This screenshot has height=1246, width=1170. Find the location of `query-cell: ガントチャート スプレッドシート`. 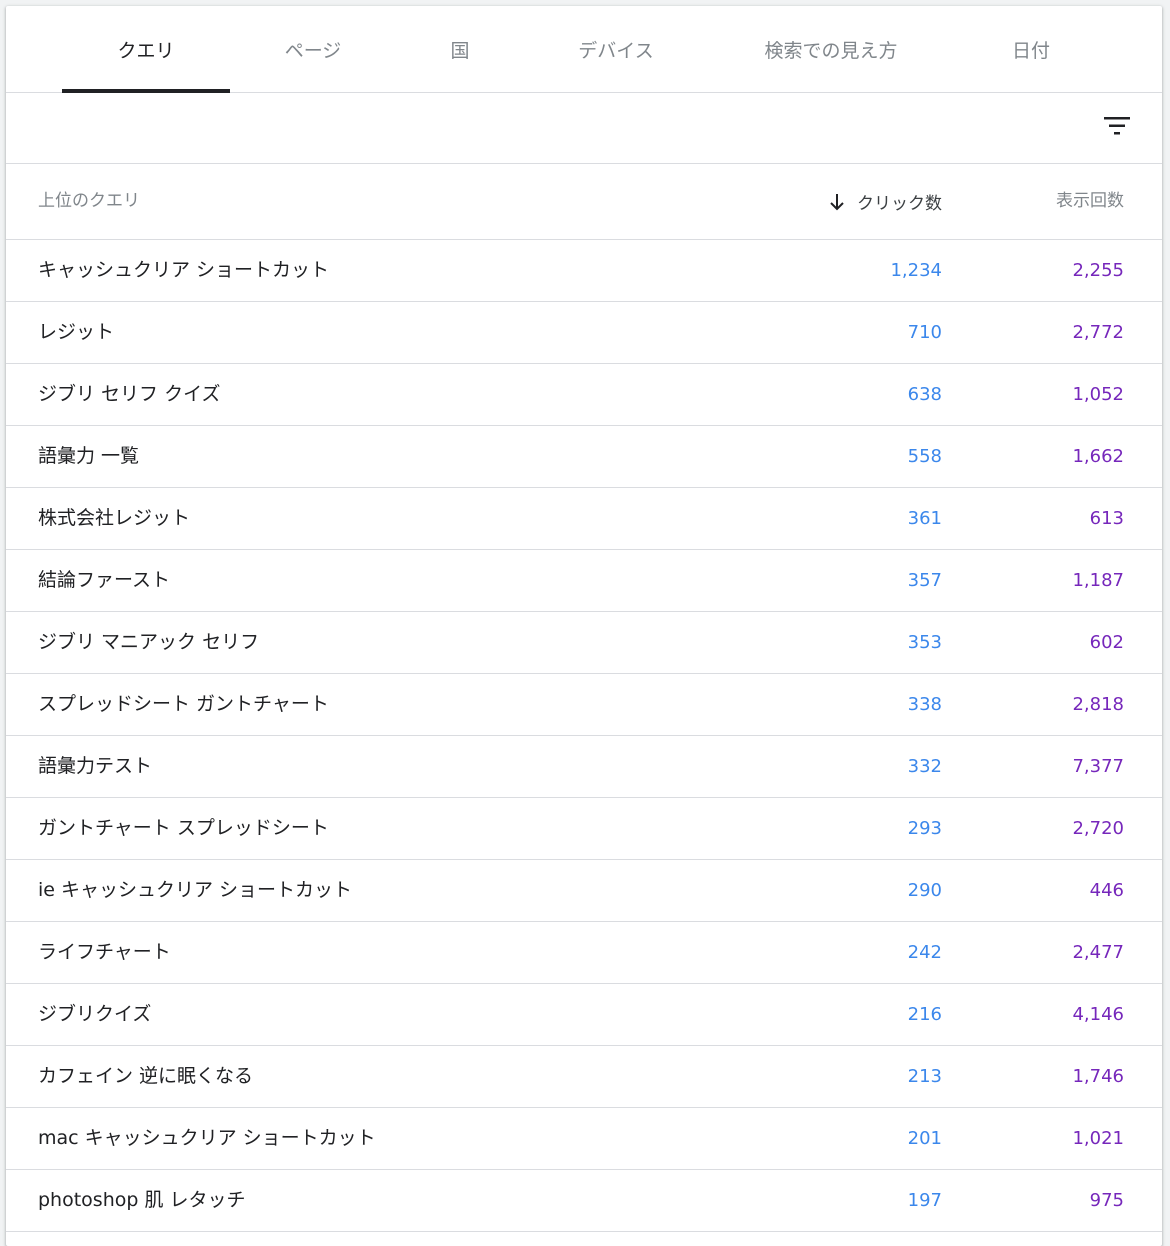

query-cell: ガントチャート スプレッドシート is located at coordinates (183, 828).